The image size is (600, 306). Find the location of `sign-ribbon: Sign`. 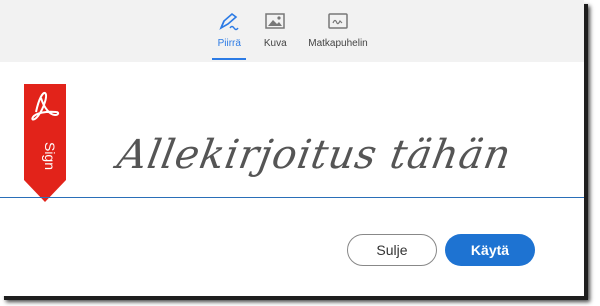

sign-ribbon: Sign is located at coordinates (45, 144).